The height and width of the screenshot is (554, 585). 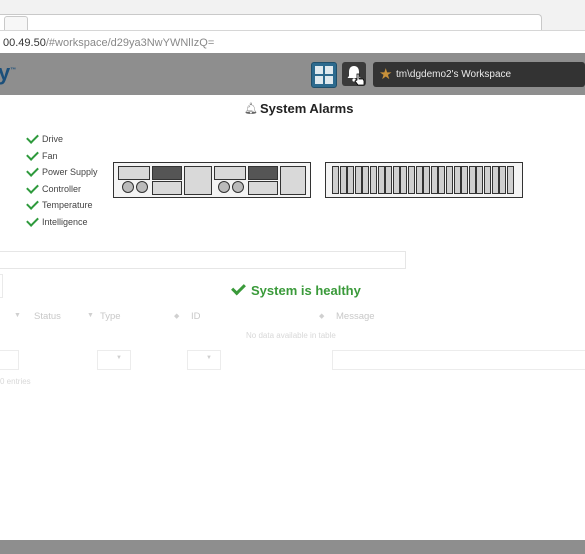 What do you see at coordinates (386, 74) in the screenshot?
I see `star-icon: ★` at bounding box center [386, 74].